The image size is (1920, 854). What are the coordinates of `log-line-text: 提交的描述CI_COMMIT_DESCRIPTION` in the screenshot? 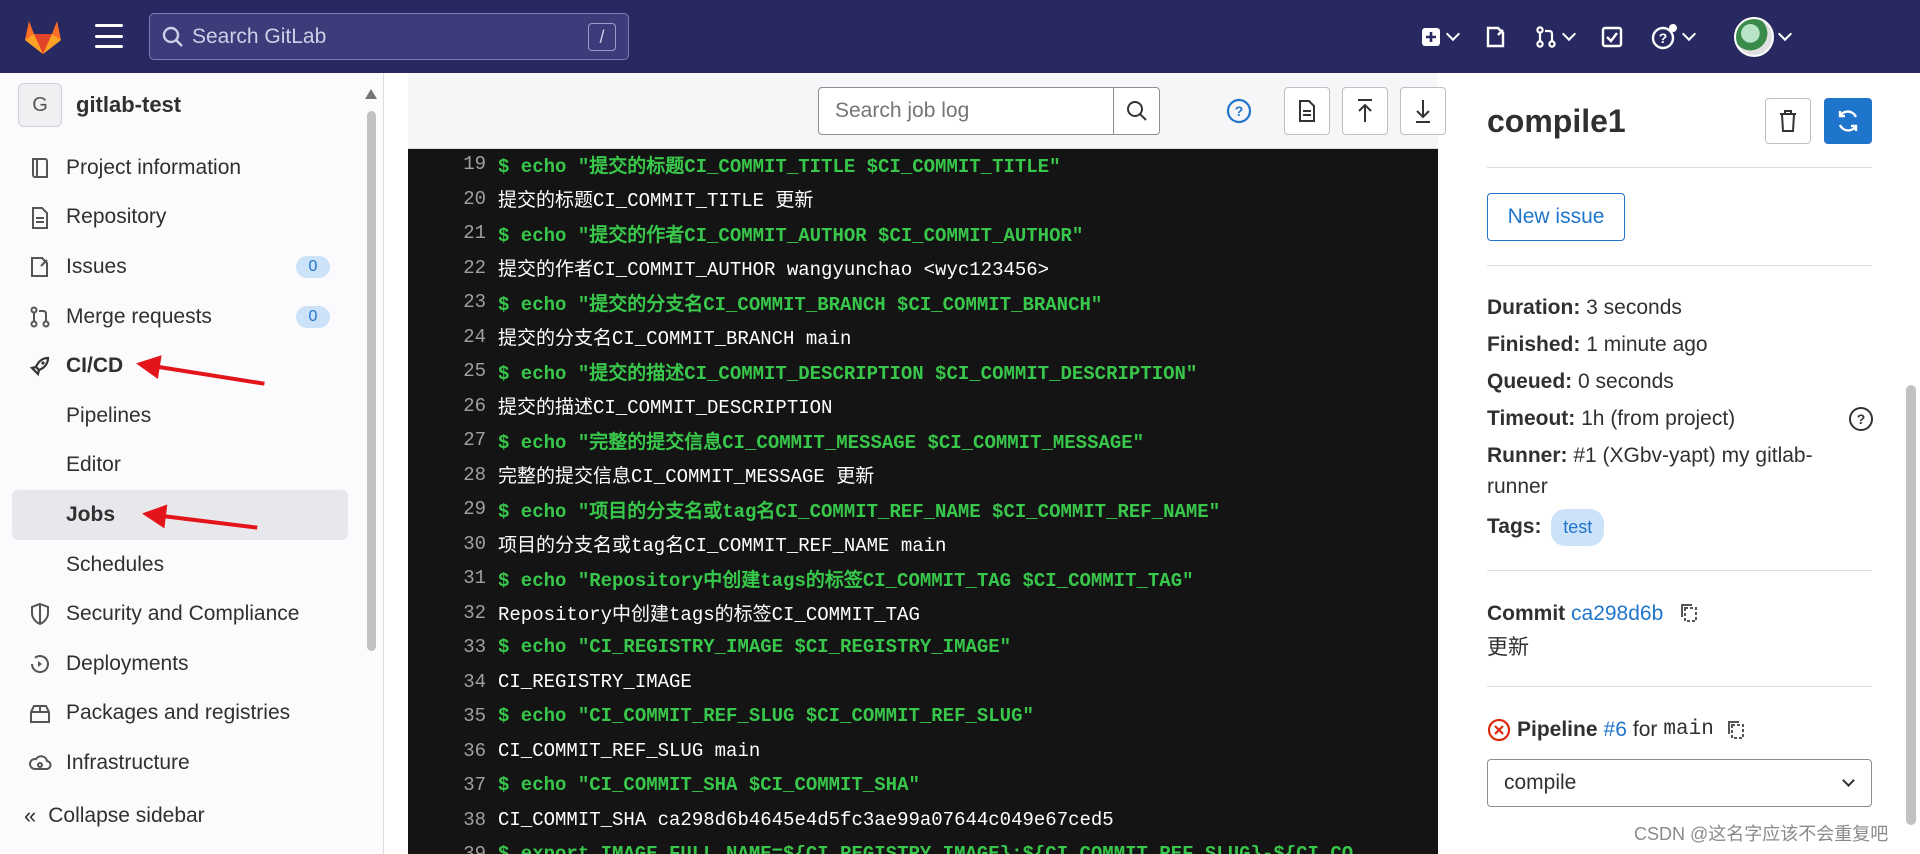 It's located at (665, 408).